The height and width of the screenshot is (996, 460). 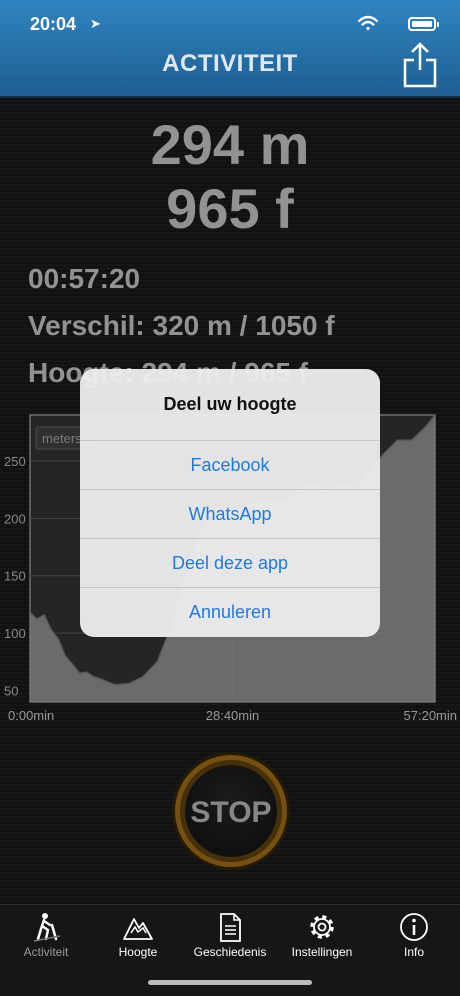 What do you see at coordinates (230, 464) in the screenshot?
I see `facebook-button: Facebook` at bounding box center [230, 464].